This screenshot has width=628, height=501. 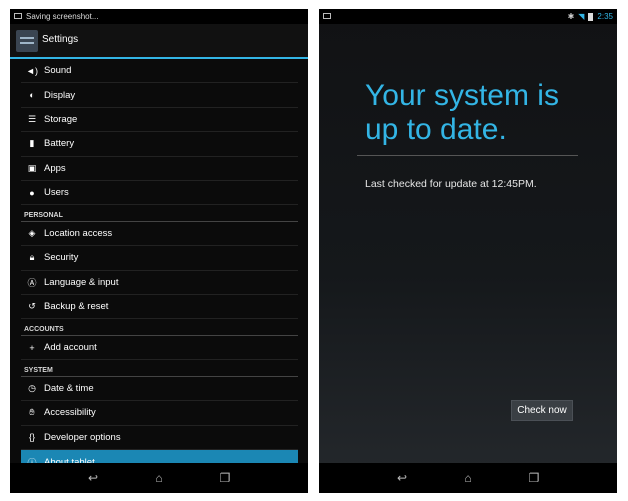 I want to click on settings-item-label: Apps, so click(x=55, y=168).